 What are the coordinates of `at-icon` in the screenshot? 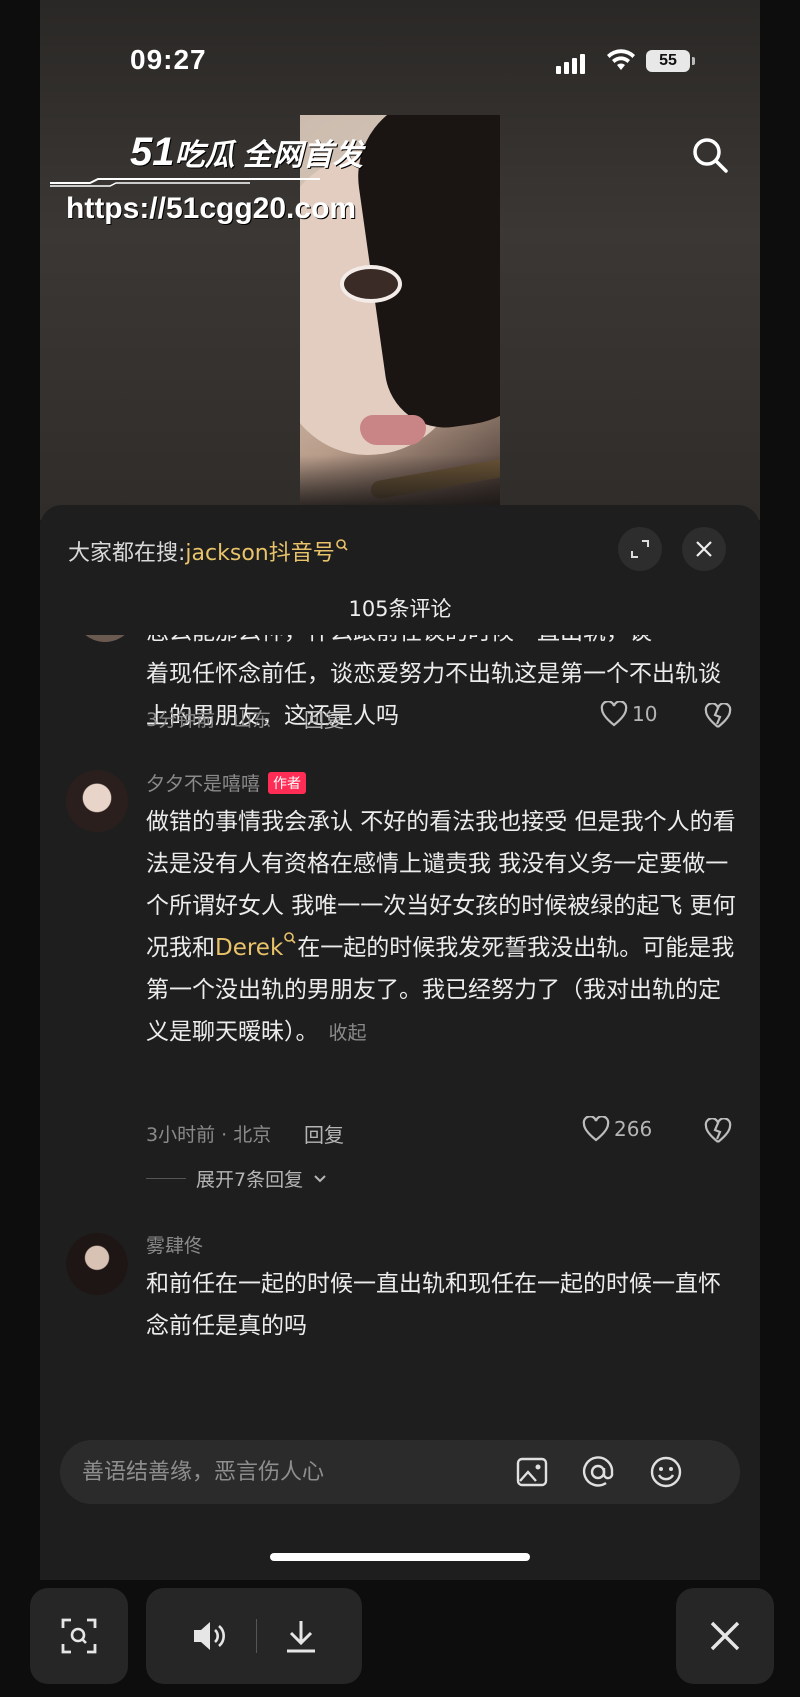 It's located at (598, 1472).